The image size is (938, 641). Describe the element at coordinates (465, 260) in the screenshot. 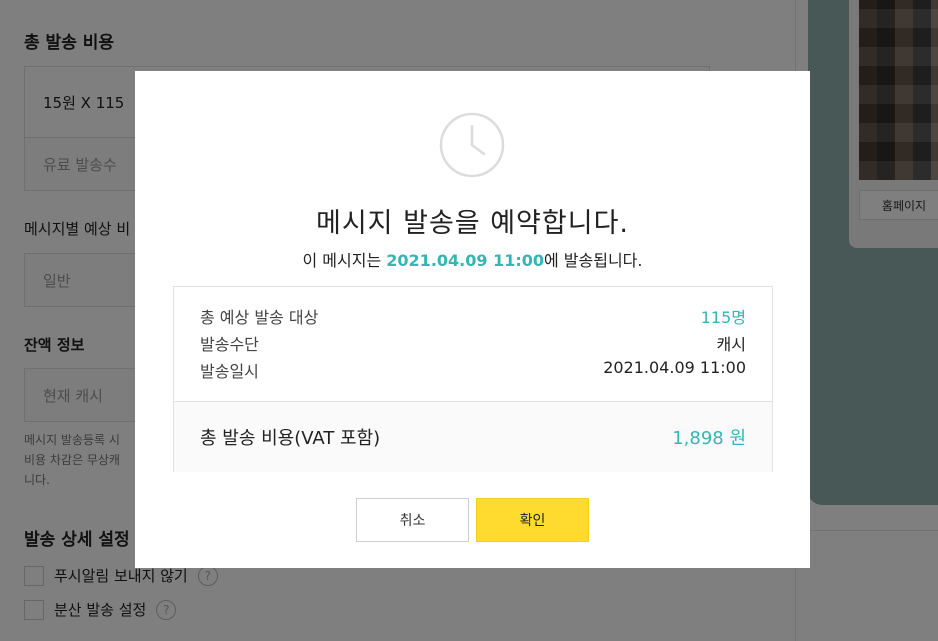

I see `subtitle-datetime: 2021.04.09 11:00` at that location.